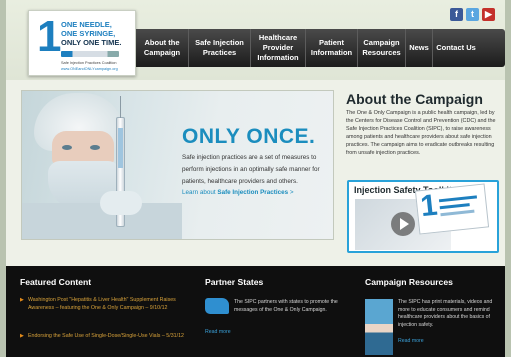 This screenshot has width=511, height=357. What do you see at coordinates (200, 192) in the screenshot?
I see `hero-link-prefix: Learn about` at bounding box center [200, 192].